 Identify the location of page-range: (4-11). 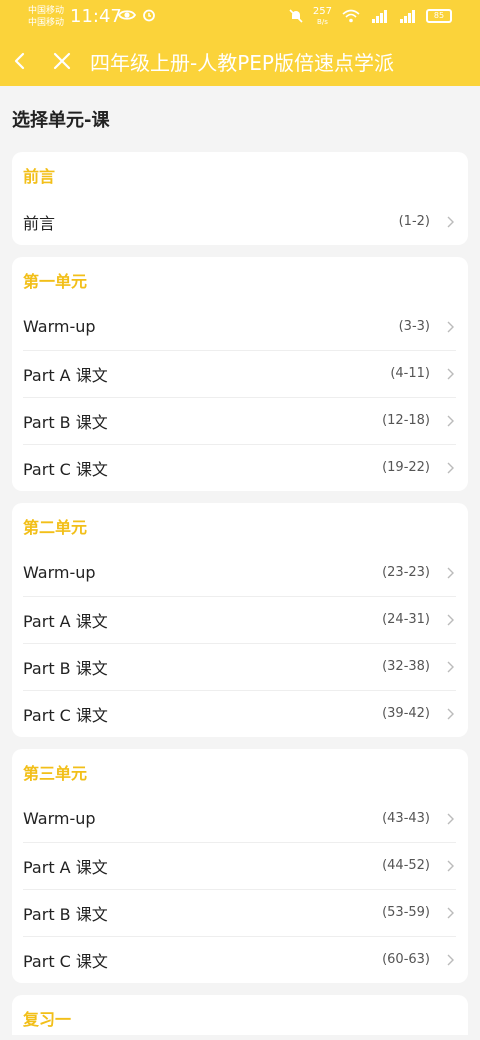
(410, 373).